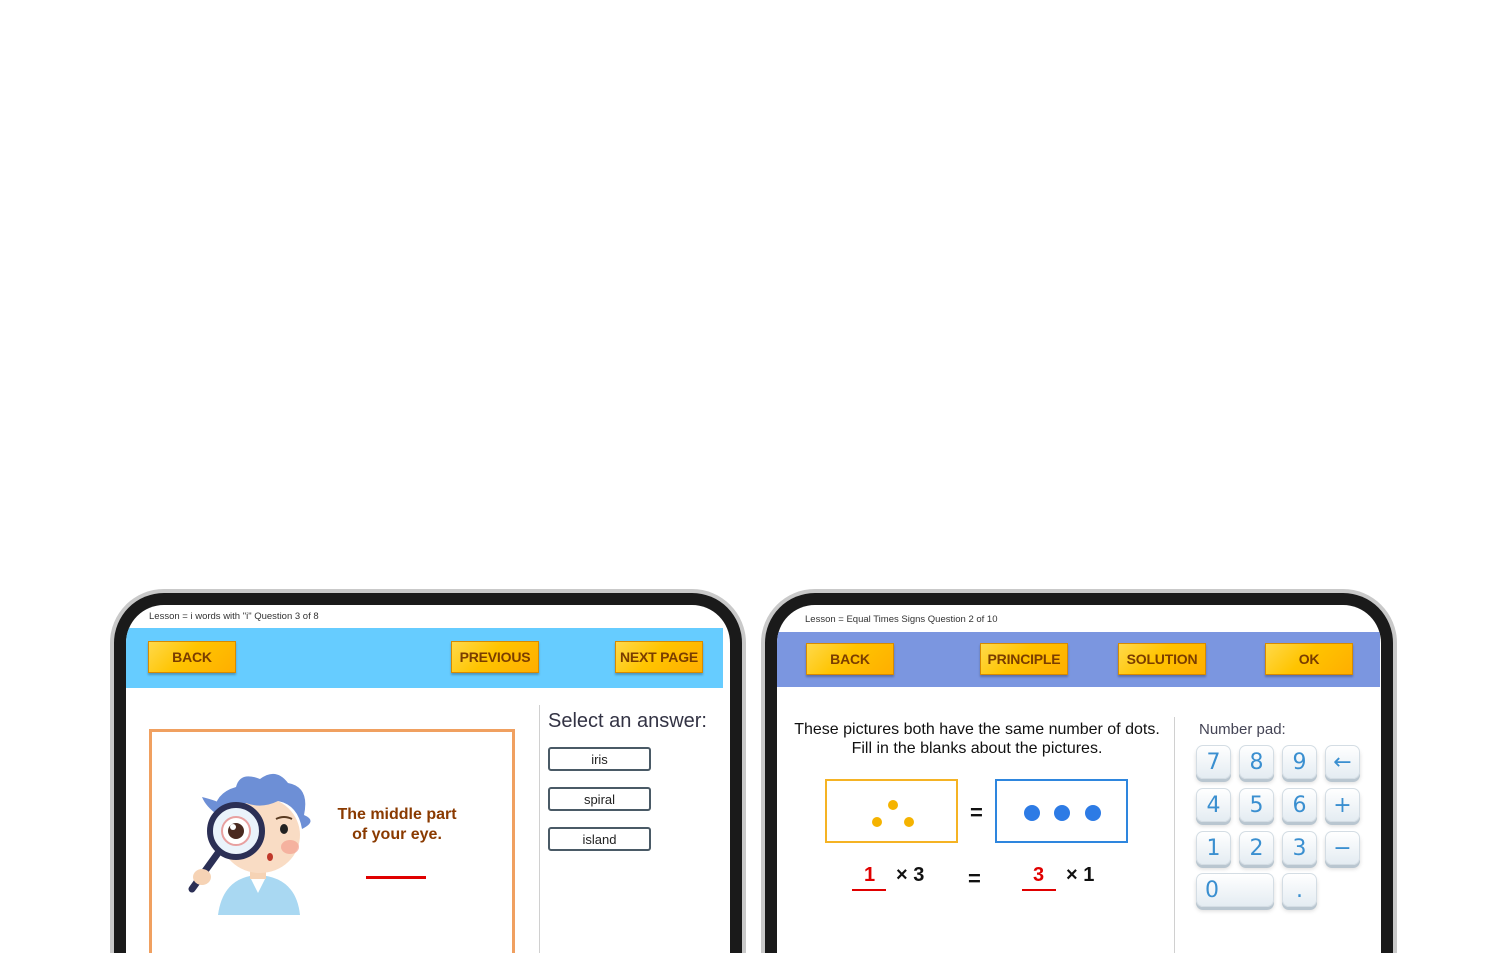 The height and width of the screenshot is (953, 1505). Describe the element at coordinates (599, 799) in the screenshot. I see `answer-option-spiral: spiral` at that location.